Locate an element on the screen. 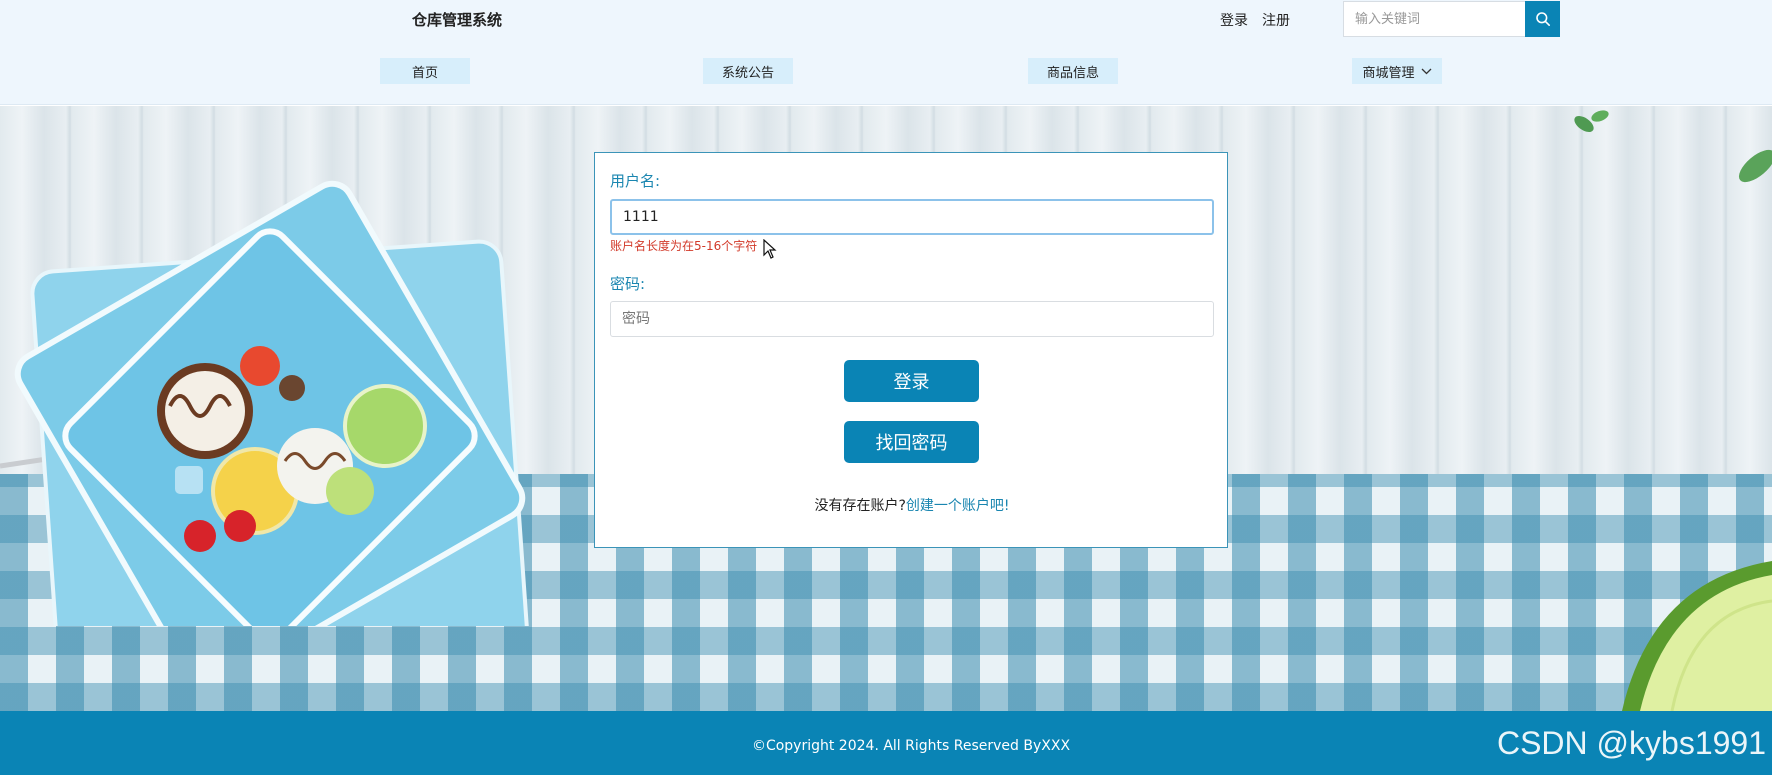 The width and height of the screenshot is (1772, 775). create-account-link: 创建一个账户吧! is located at coordinates (958, 506).